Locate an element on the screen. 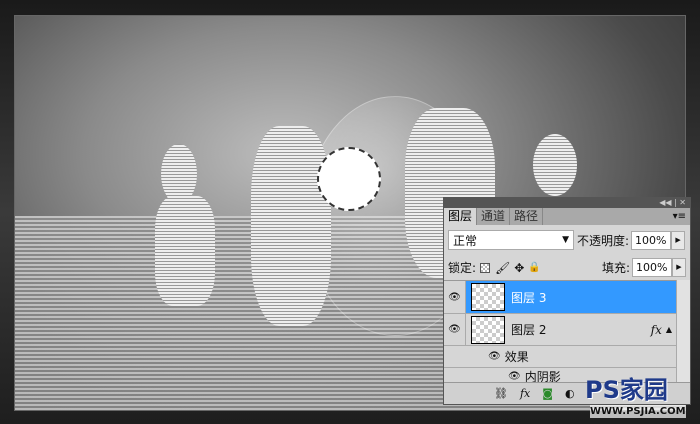 Image resolution: width=700 pixels, height=424 pixels. lock-transparency-icon is located at coordinates (485, 267).